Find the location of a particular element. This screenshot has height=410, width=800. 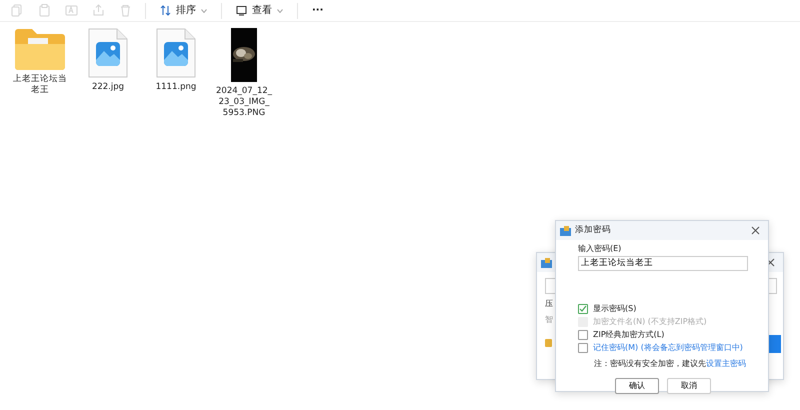

option-label: 显示密码(S) is located at coordinates (614, 309).